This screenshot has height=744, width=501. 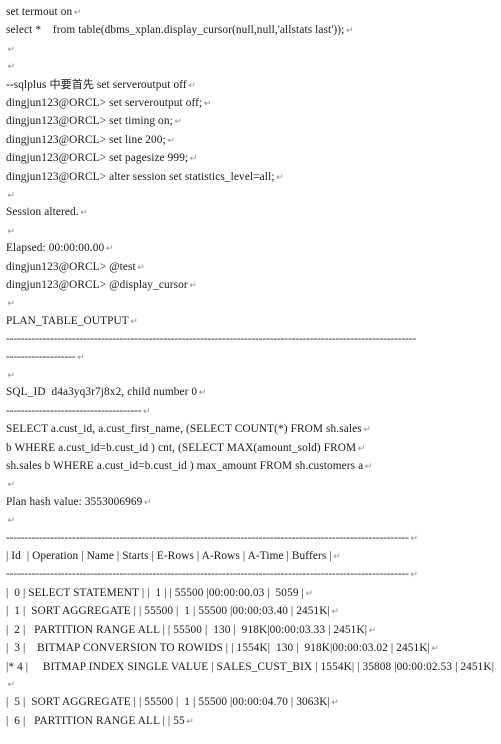 I want to click on transcript-line: SQL_ID d4a3yq3r7j8x2, child number 0 ↵, so click(x=250, y=393).